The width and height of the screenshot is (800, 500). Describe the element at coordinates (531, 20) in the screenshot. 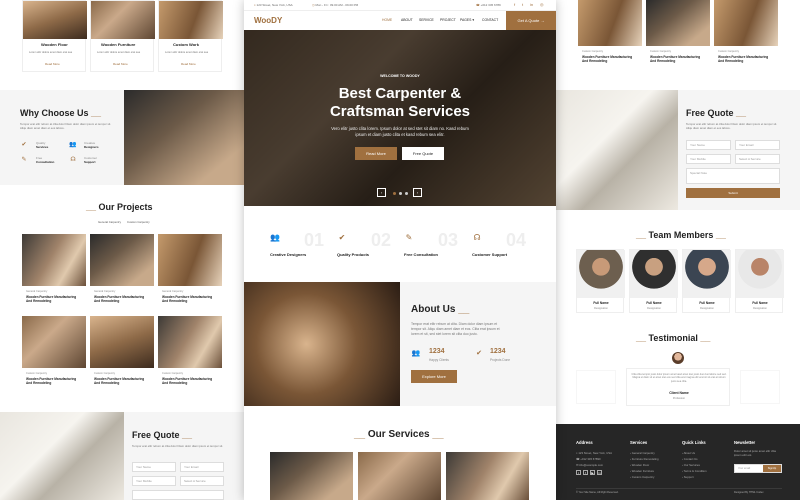

I see `get-quote-button: Get A Quote →` at that location.